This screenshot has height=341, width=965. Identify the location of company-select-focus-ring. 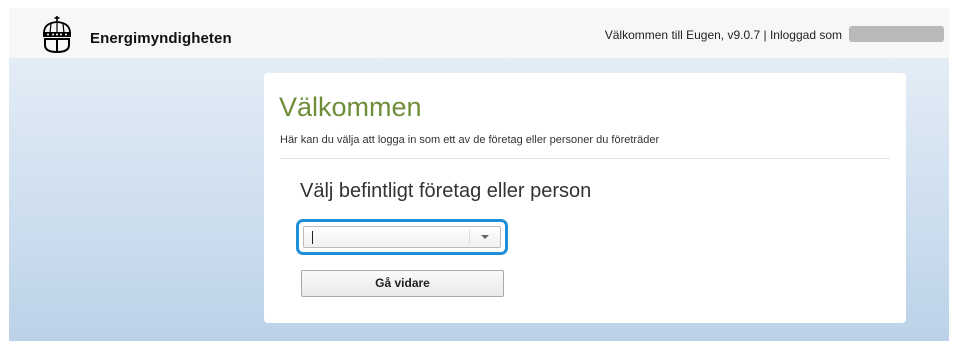
(402, 237).